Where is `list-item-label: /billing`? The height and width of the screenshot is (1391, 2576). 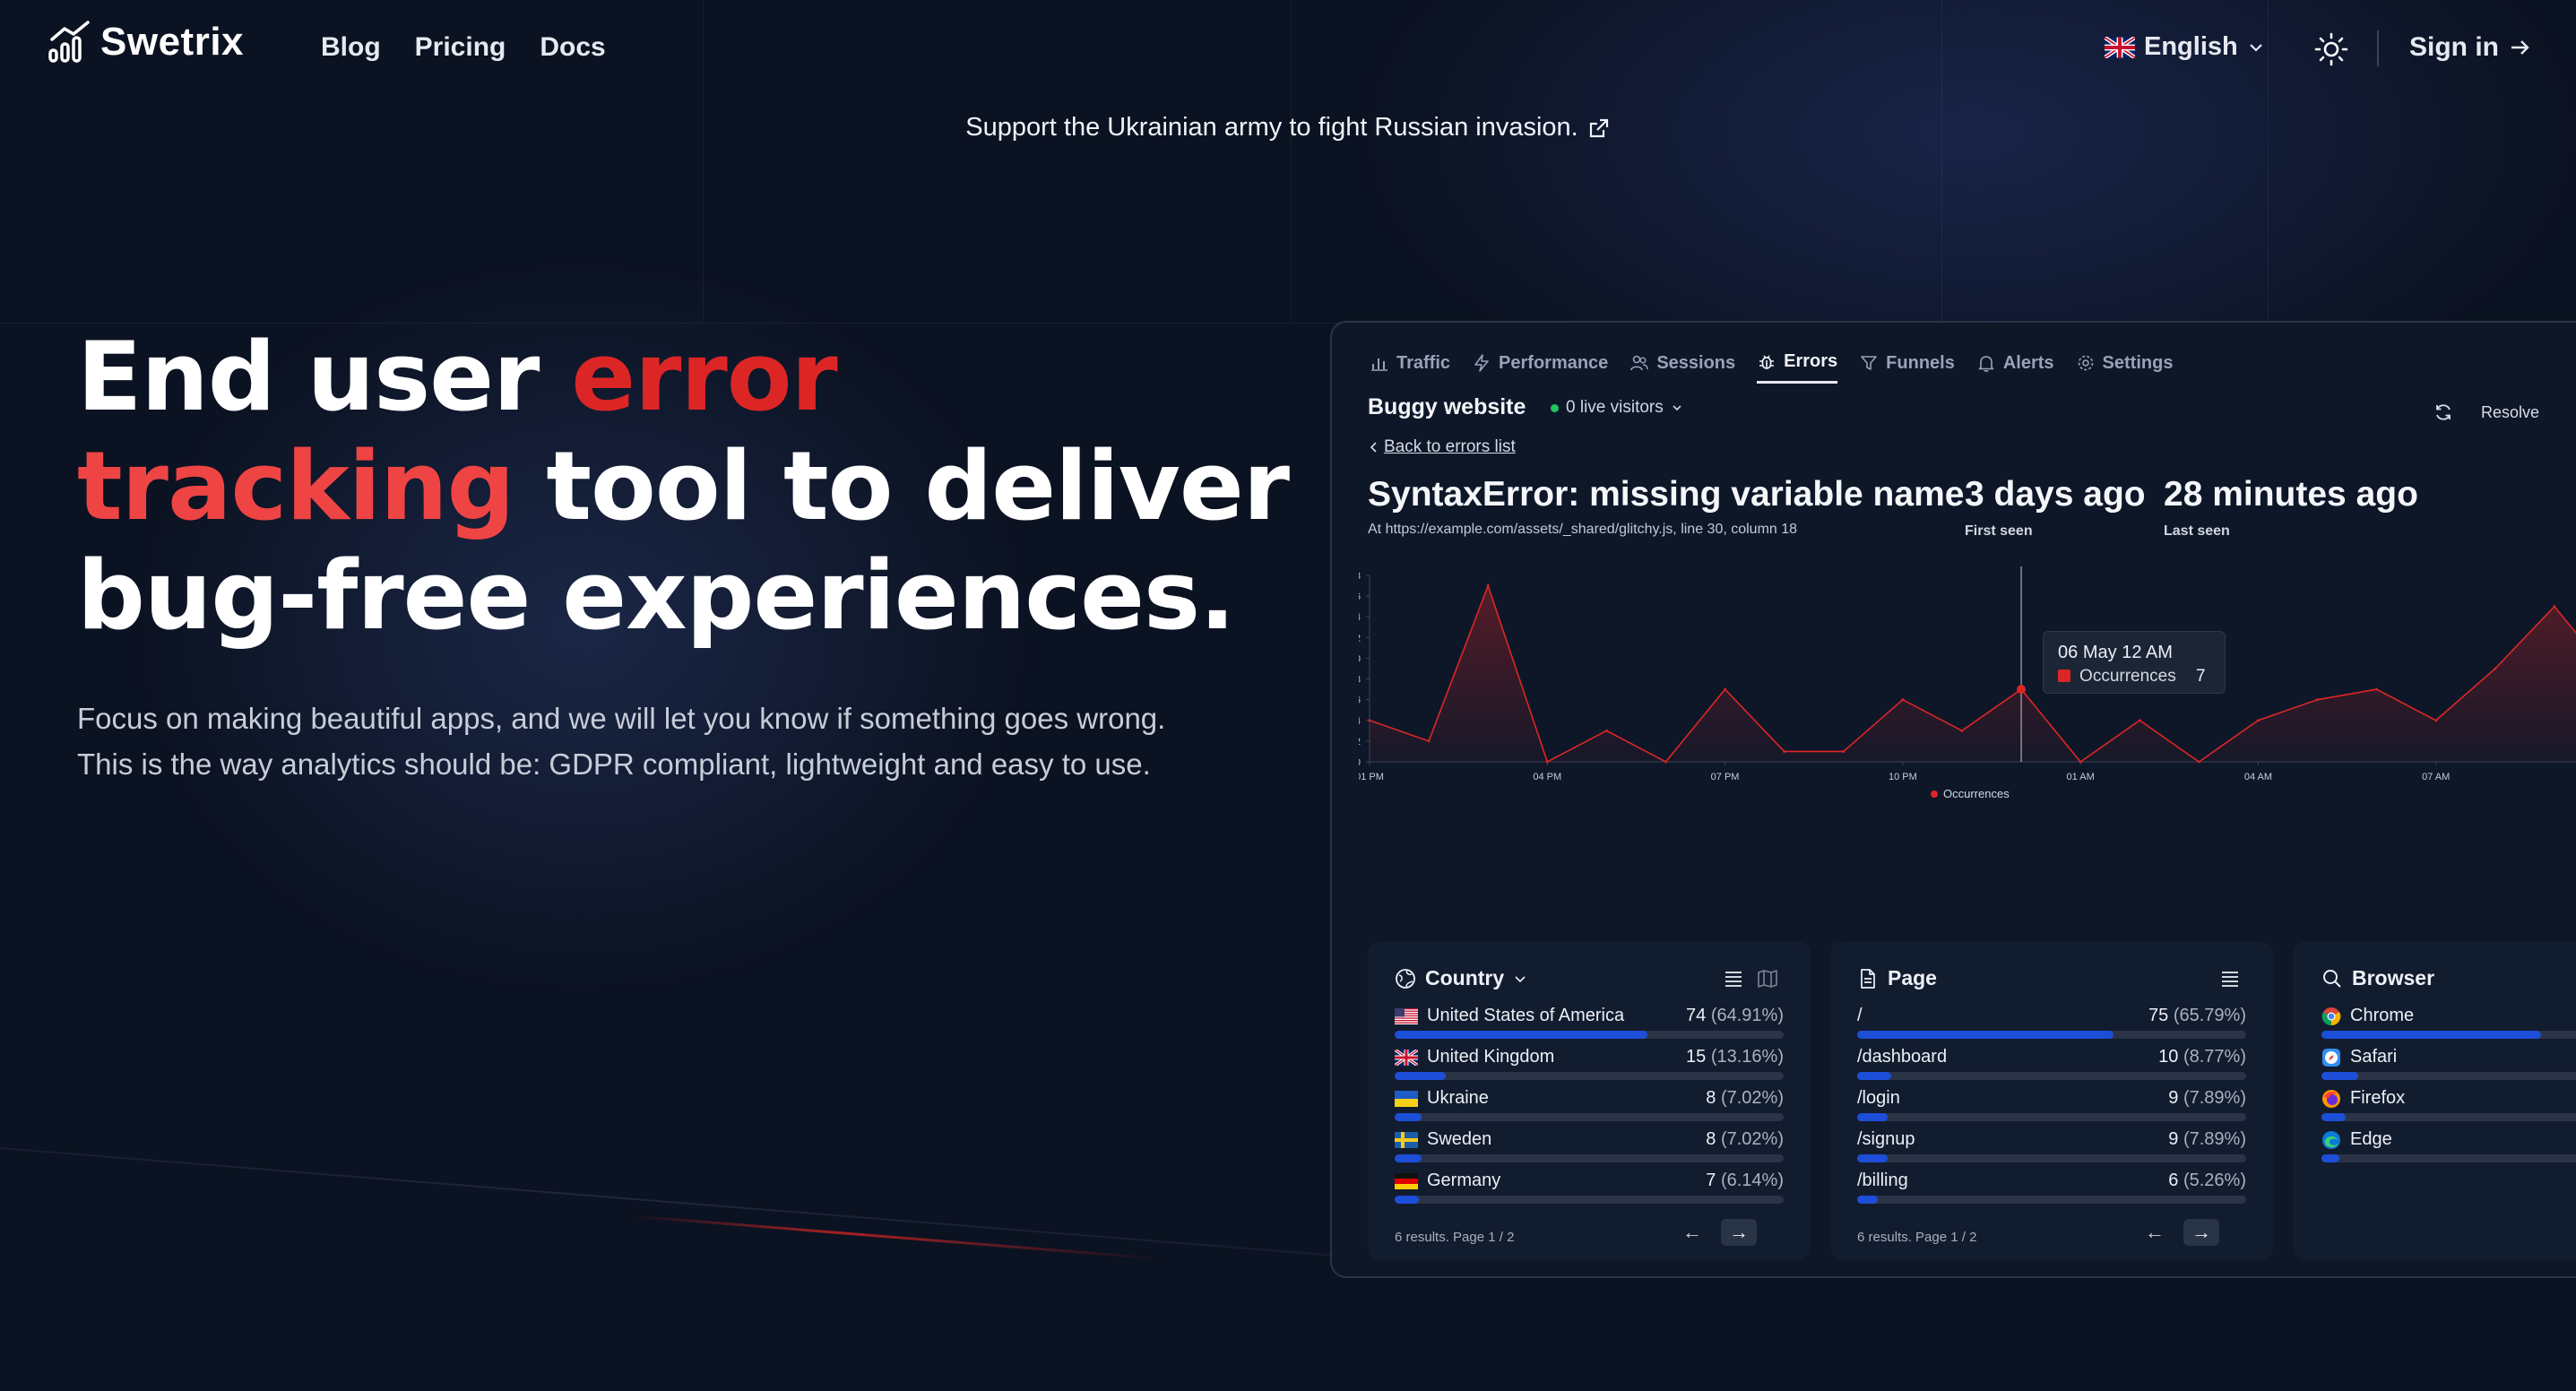
list-item-label: /billing is located at coordinates (1882, 1181).